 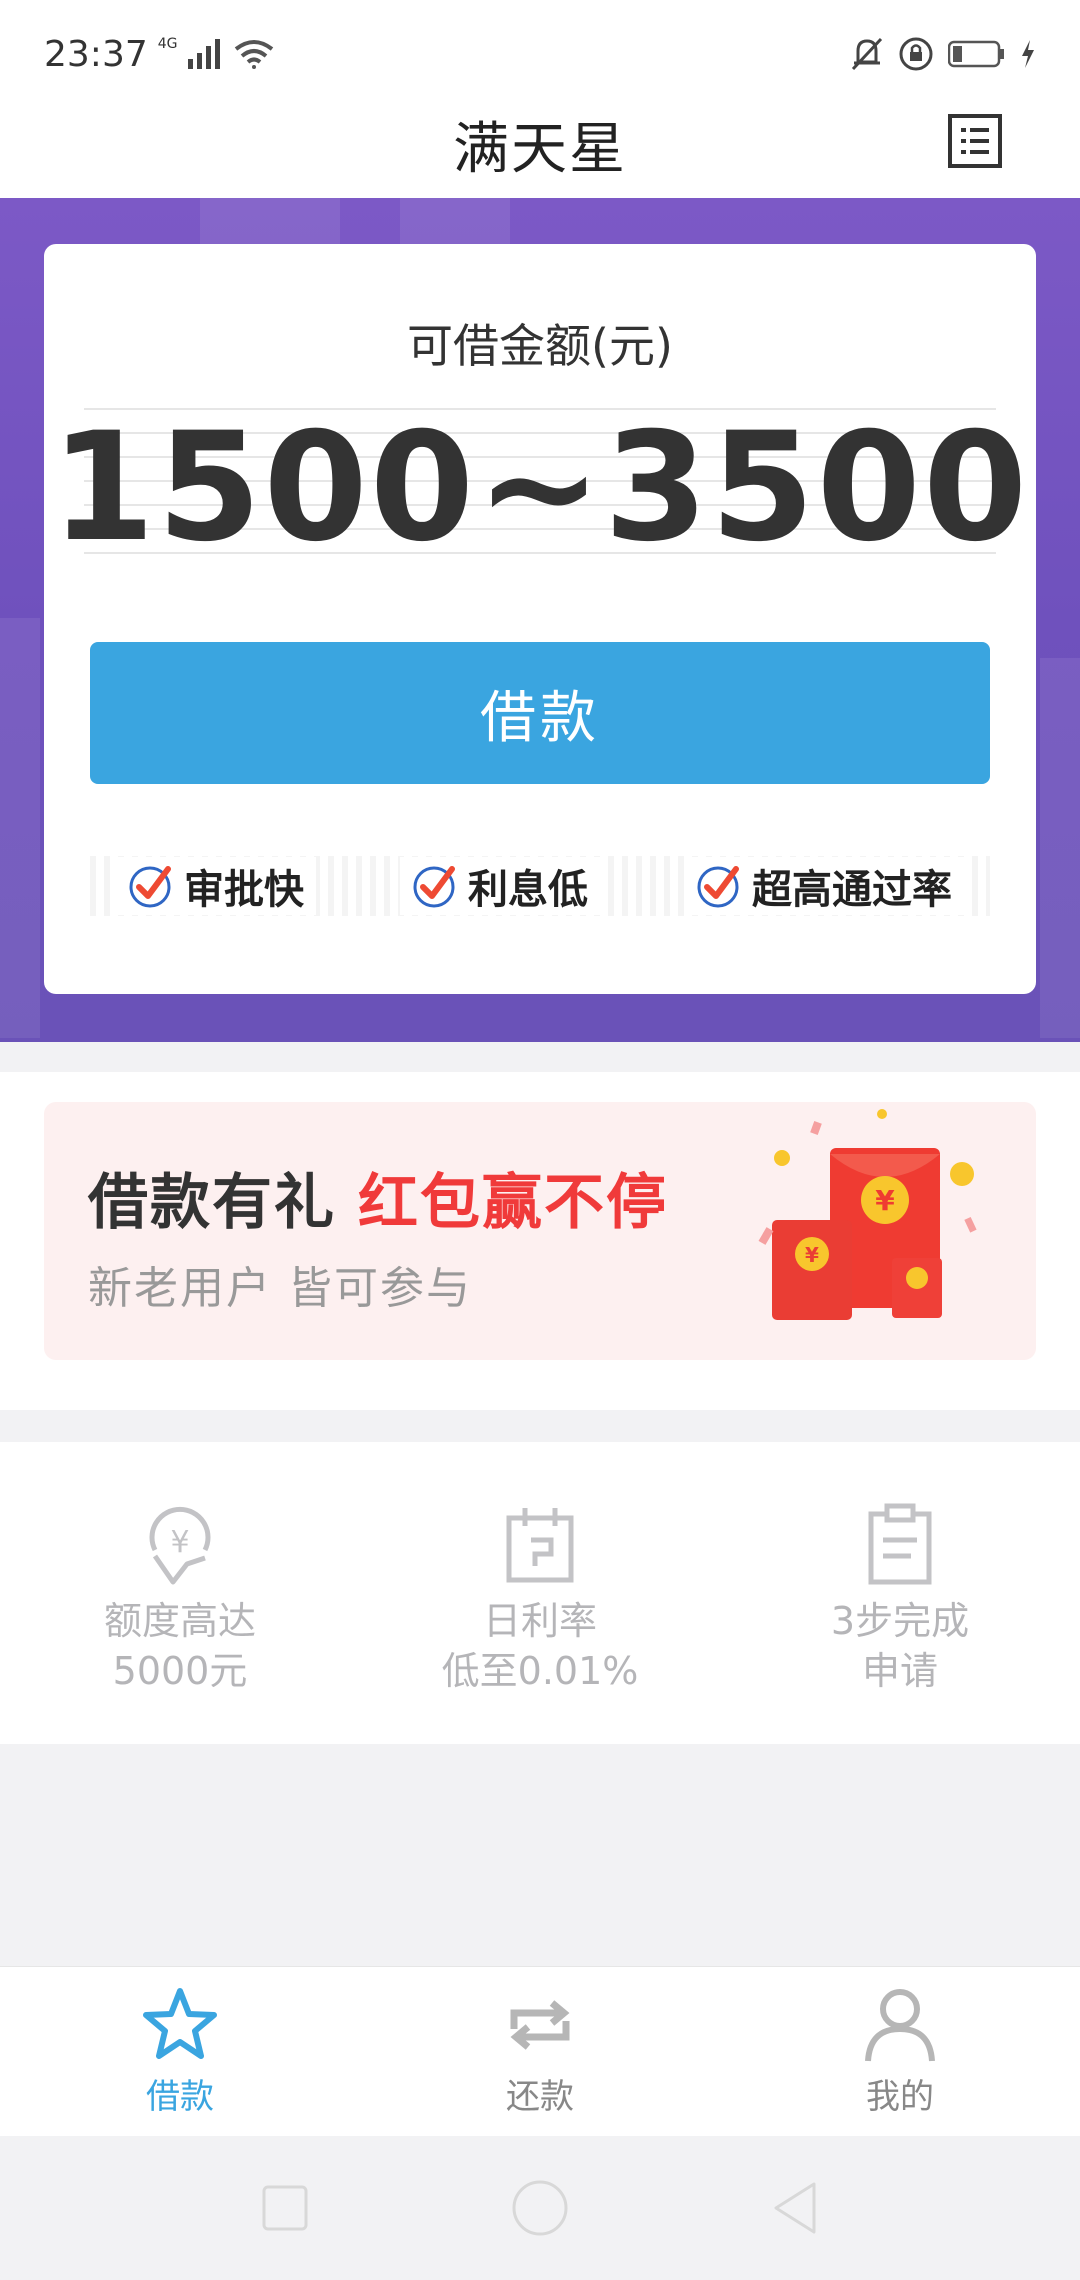 What do you see at coordinates (900, 2025) in the screenshot?
I see `person-icon` at bounding box center [900, 2025].